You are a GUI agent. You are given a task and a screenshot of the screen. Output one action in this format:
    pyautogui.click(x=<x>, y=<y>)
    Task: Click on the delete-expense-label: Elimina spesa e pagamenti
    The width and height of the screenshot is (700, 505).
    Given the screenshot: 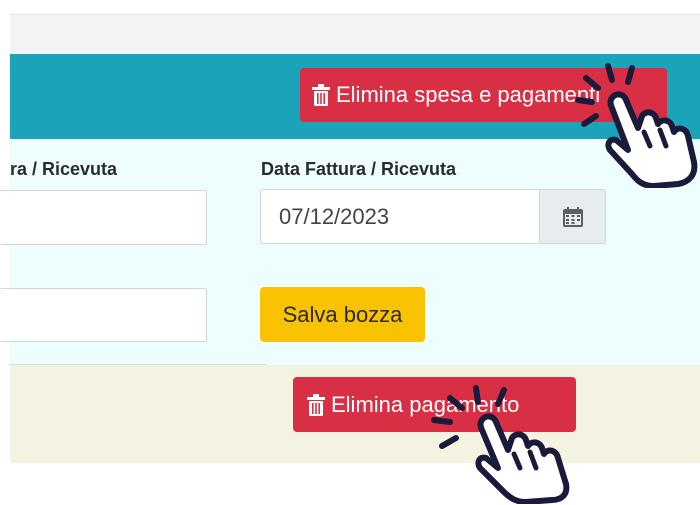 What is the action you would take?
    pyautogui.click(x=468, y=94)
    